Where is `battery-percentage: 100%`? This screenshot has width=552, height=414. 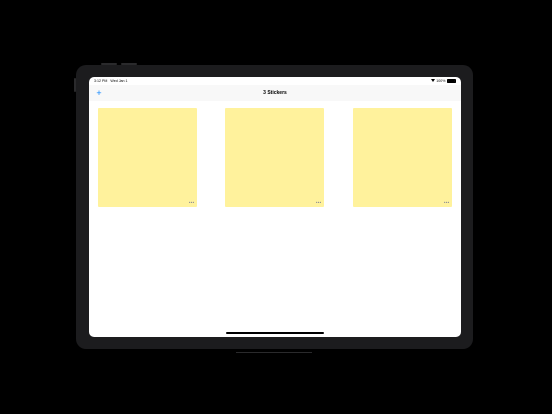
battery-percentage: 100% is located at coordinates (441, 80).